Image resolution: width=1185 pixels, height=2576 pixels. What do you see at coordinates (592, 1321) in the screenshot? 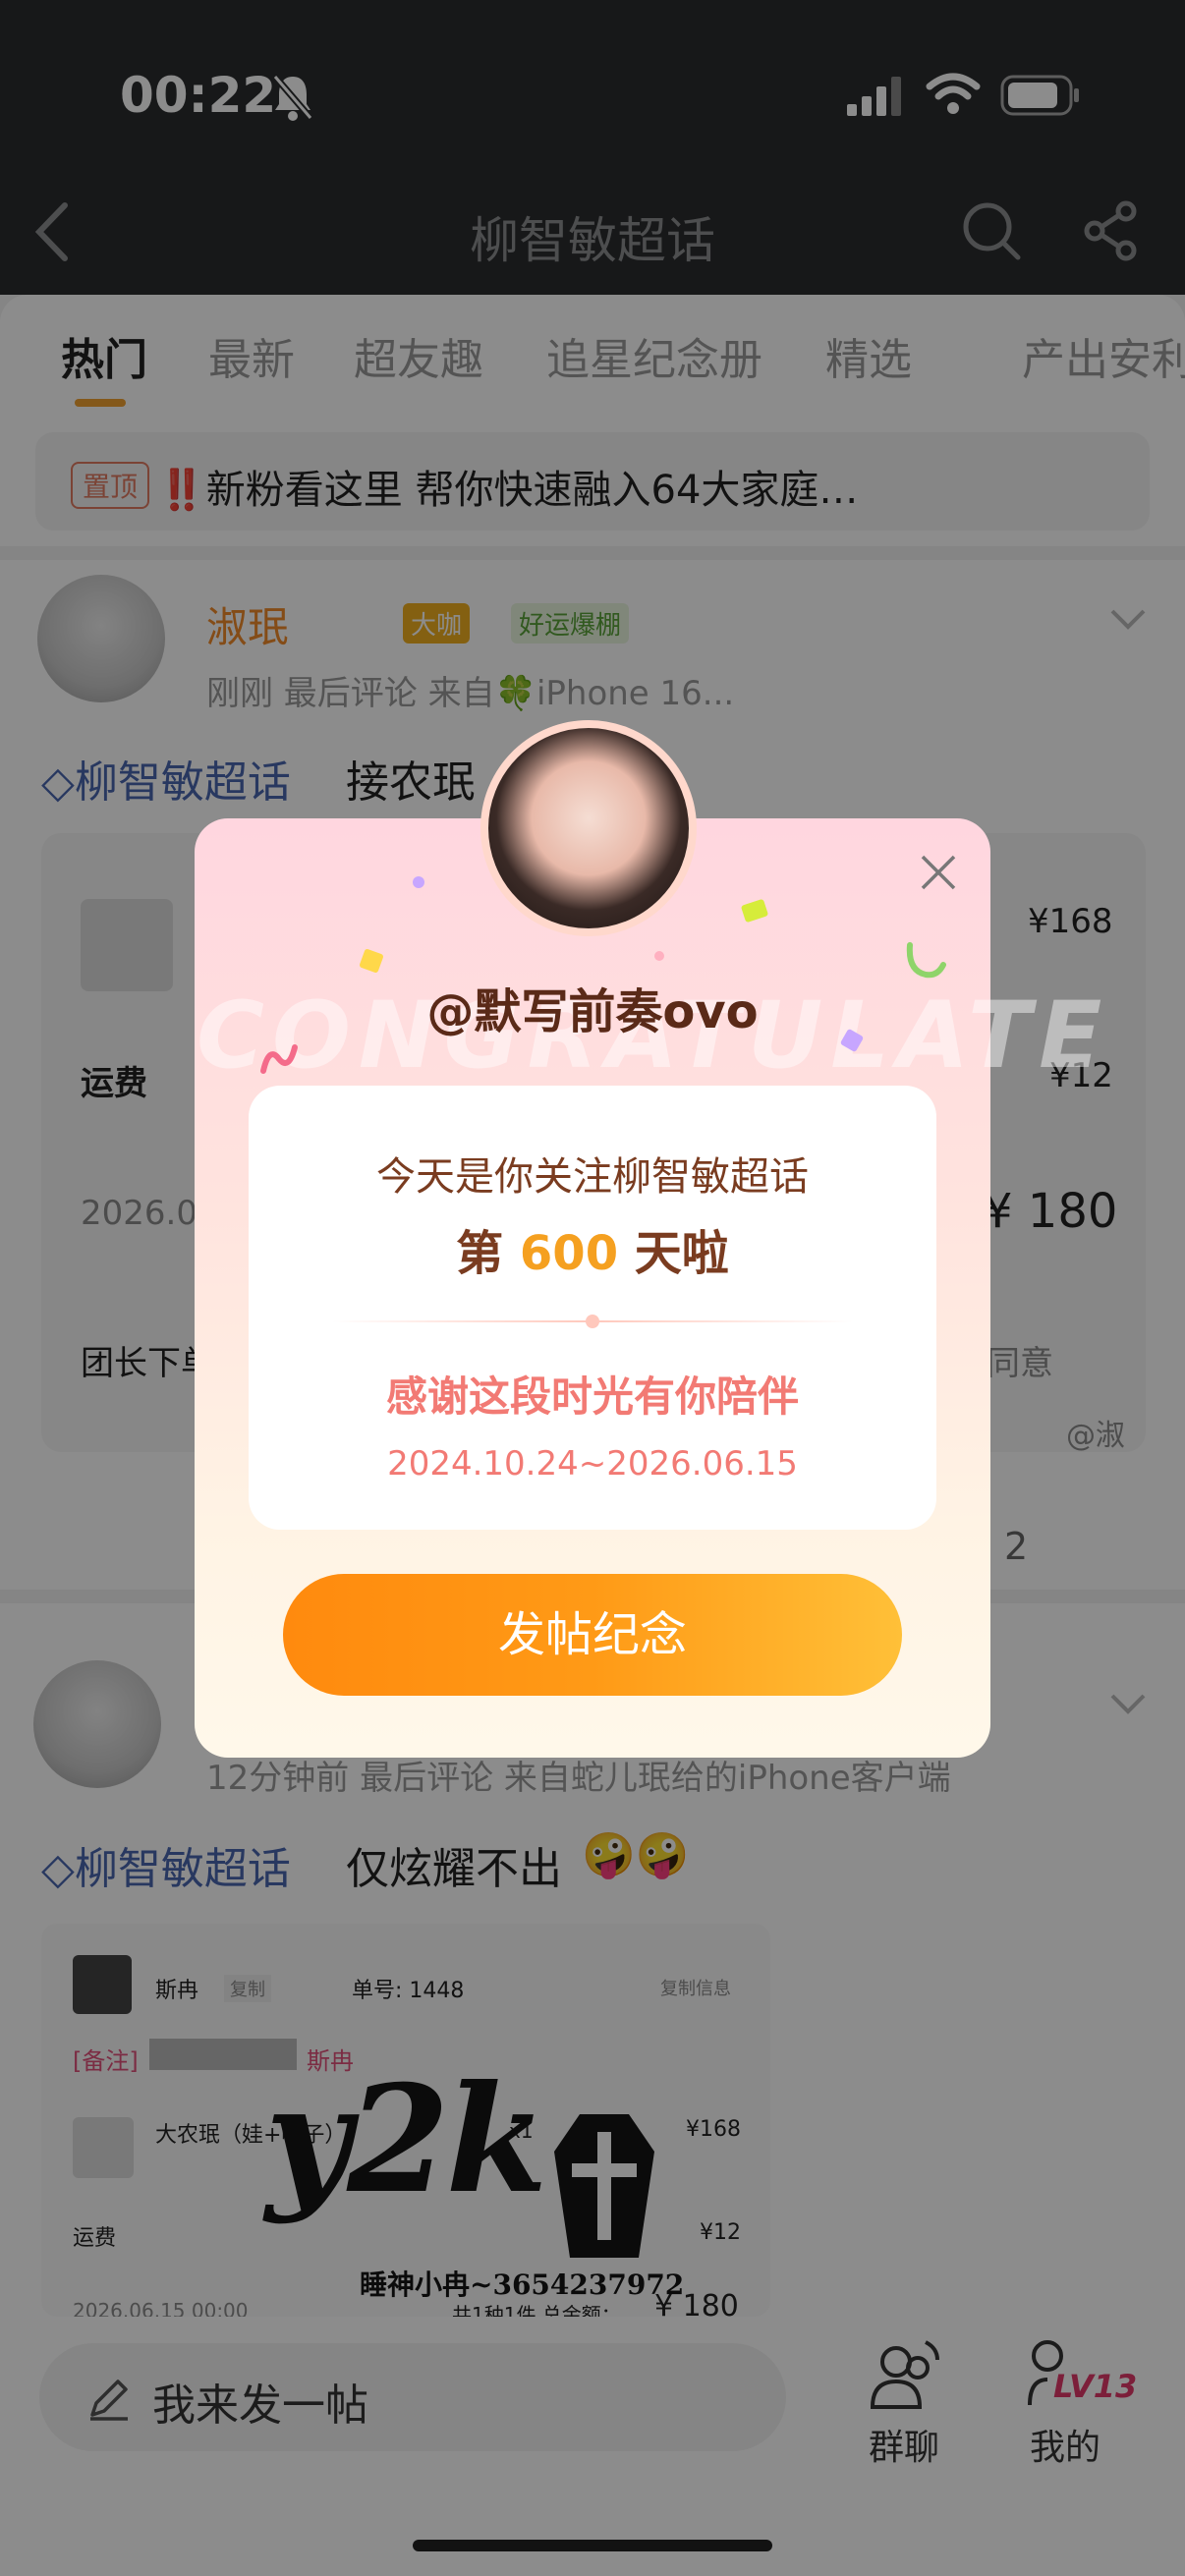
I see `modal-divider-dot` at bounding box center [592, 1321].